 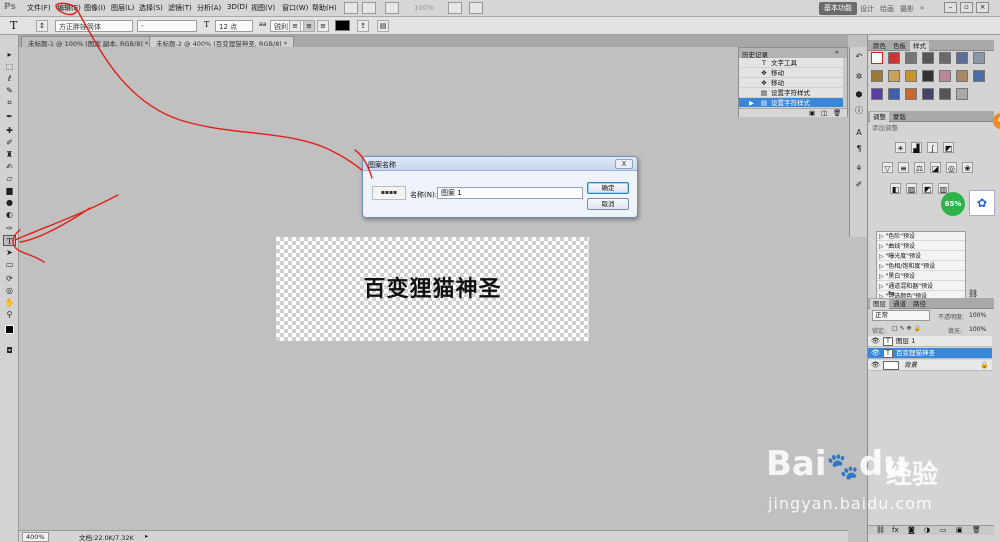 What do you see at coordinates (9, 202) in the screenshot?
I see `blur-tool-icon: ●` at bounding box center [9, 202].